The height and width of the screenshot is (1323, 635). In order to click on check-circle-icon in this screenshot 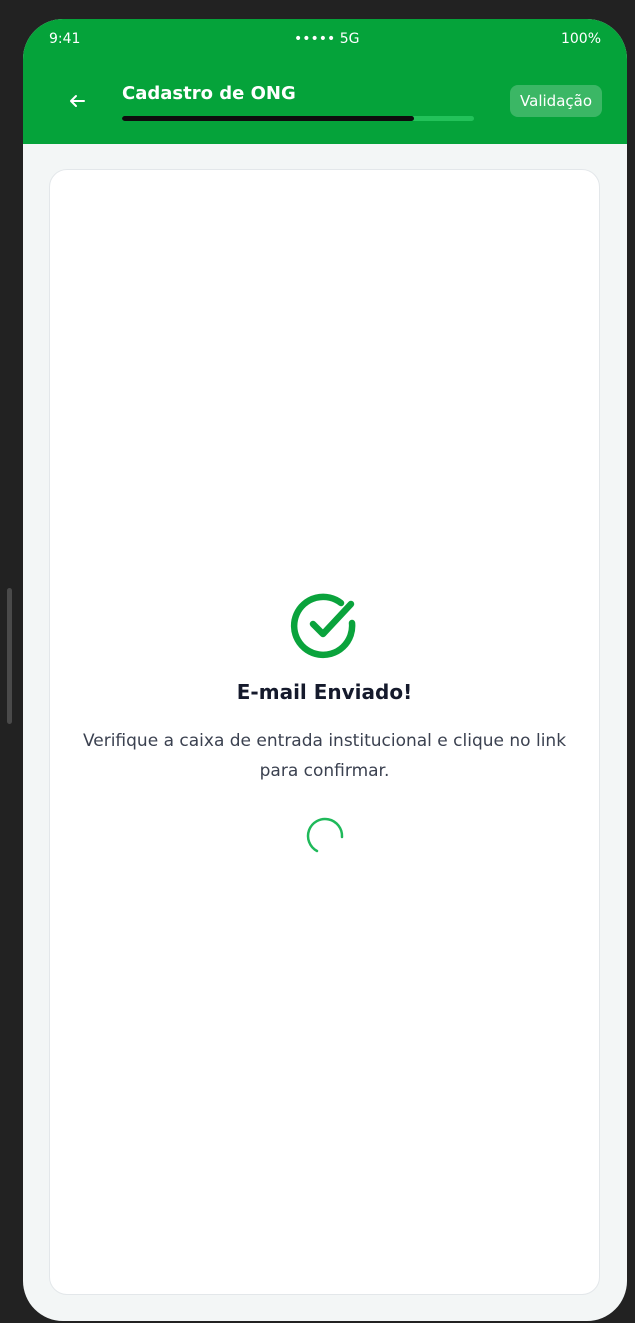, I will do `click(322, 626)`.